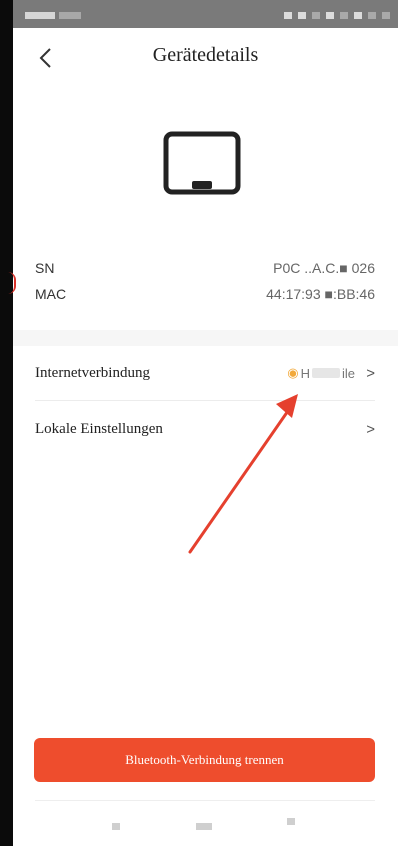 Image resolution: width=398 pixels, height=846 pixels. Describe the element at coordinates (40, 15) in the screenshot. I see `status-carrier-blur` at that location.